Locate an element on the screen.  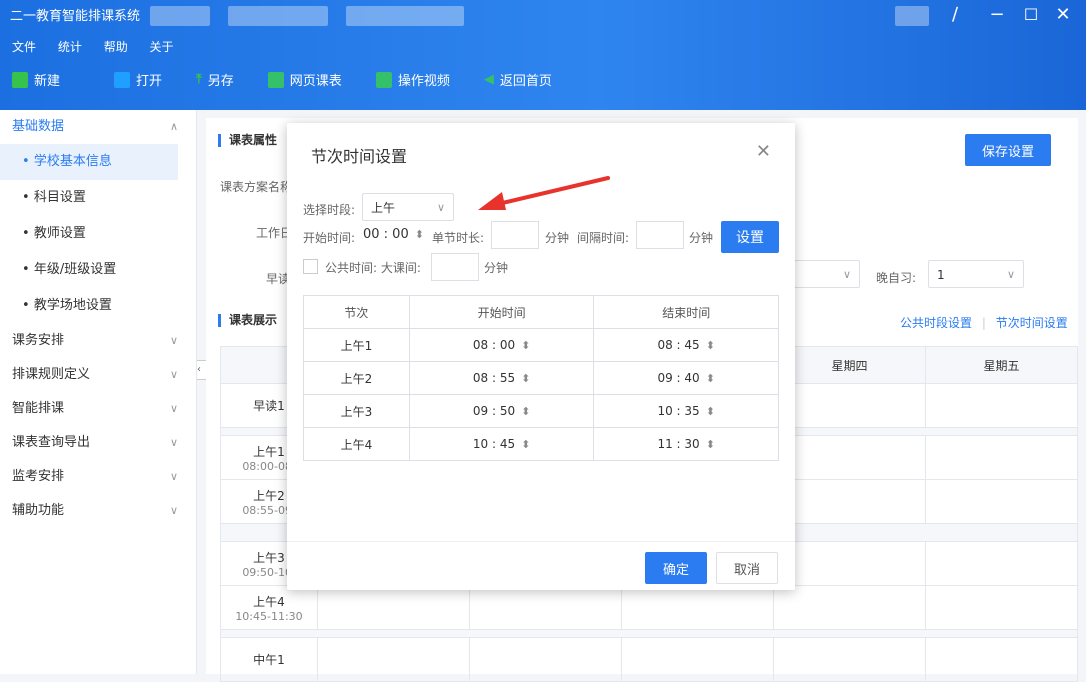
start-time-stepper: 09 : 50 ⬍ is located at coordinates (501, 411).